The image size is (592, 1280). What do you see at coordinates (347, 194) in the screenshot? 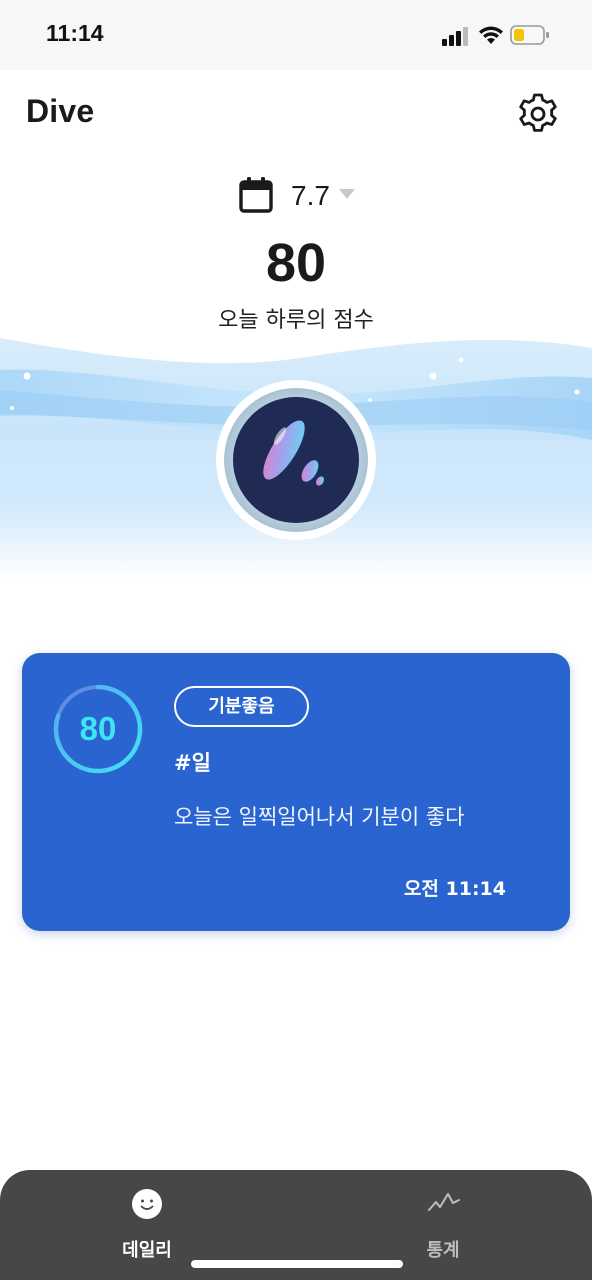
I see `chevron-down-icon` at bounding box center [347, 194].